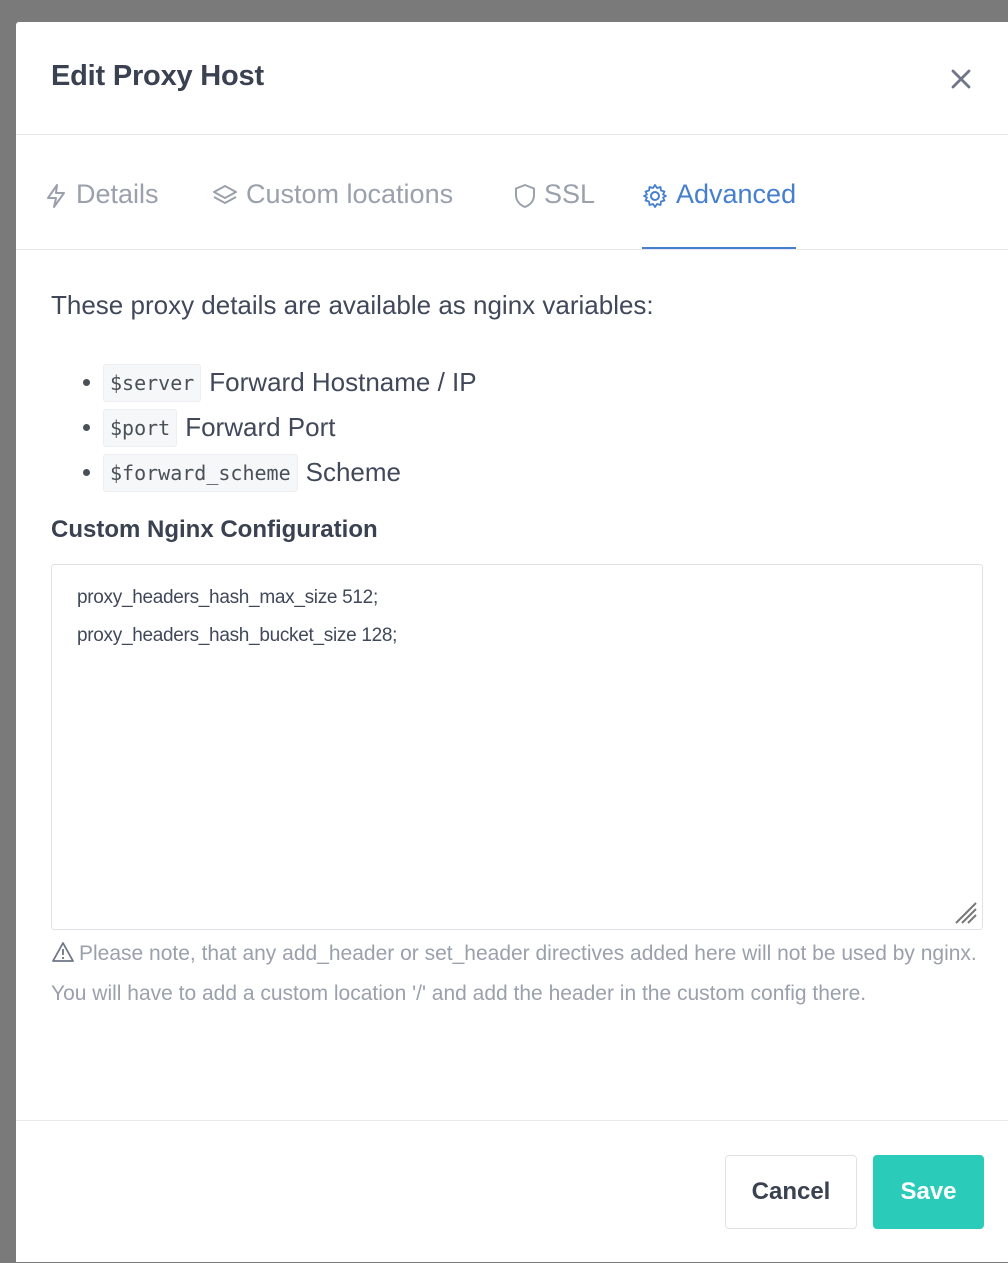 This screenshot has height=1263, width=1008. I want to click on close-button, so click(961, 79).